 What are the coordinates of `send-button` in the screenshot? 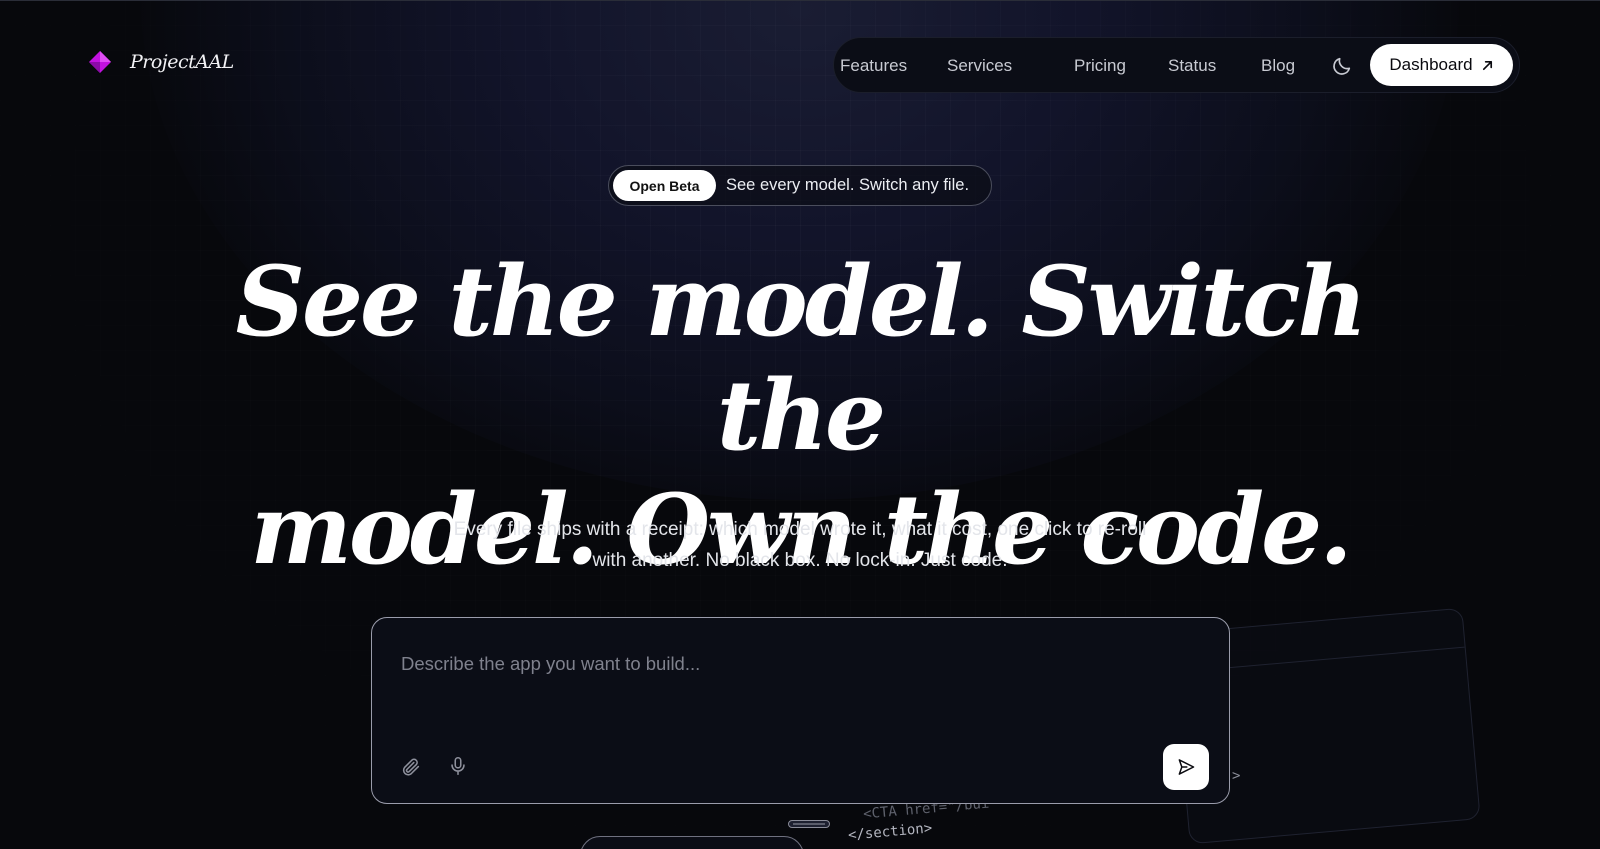 It's located at (1186, 767).